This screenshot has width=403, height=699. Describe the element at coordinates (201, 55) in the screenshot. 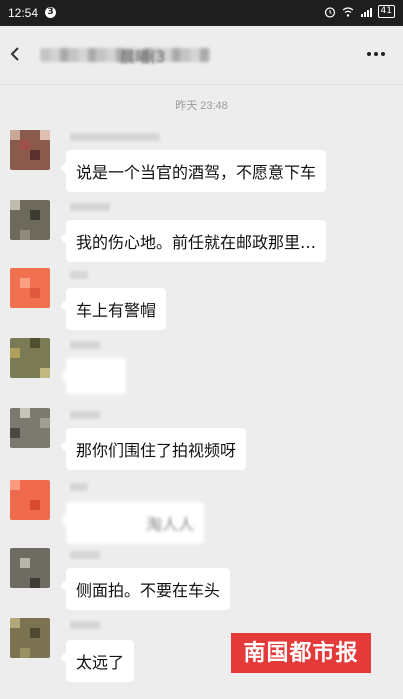

I see `chat-header: 晨曦(3` at that location.